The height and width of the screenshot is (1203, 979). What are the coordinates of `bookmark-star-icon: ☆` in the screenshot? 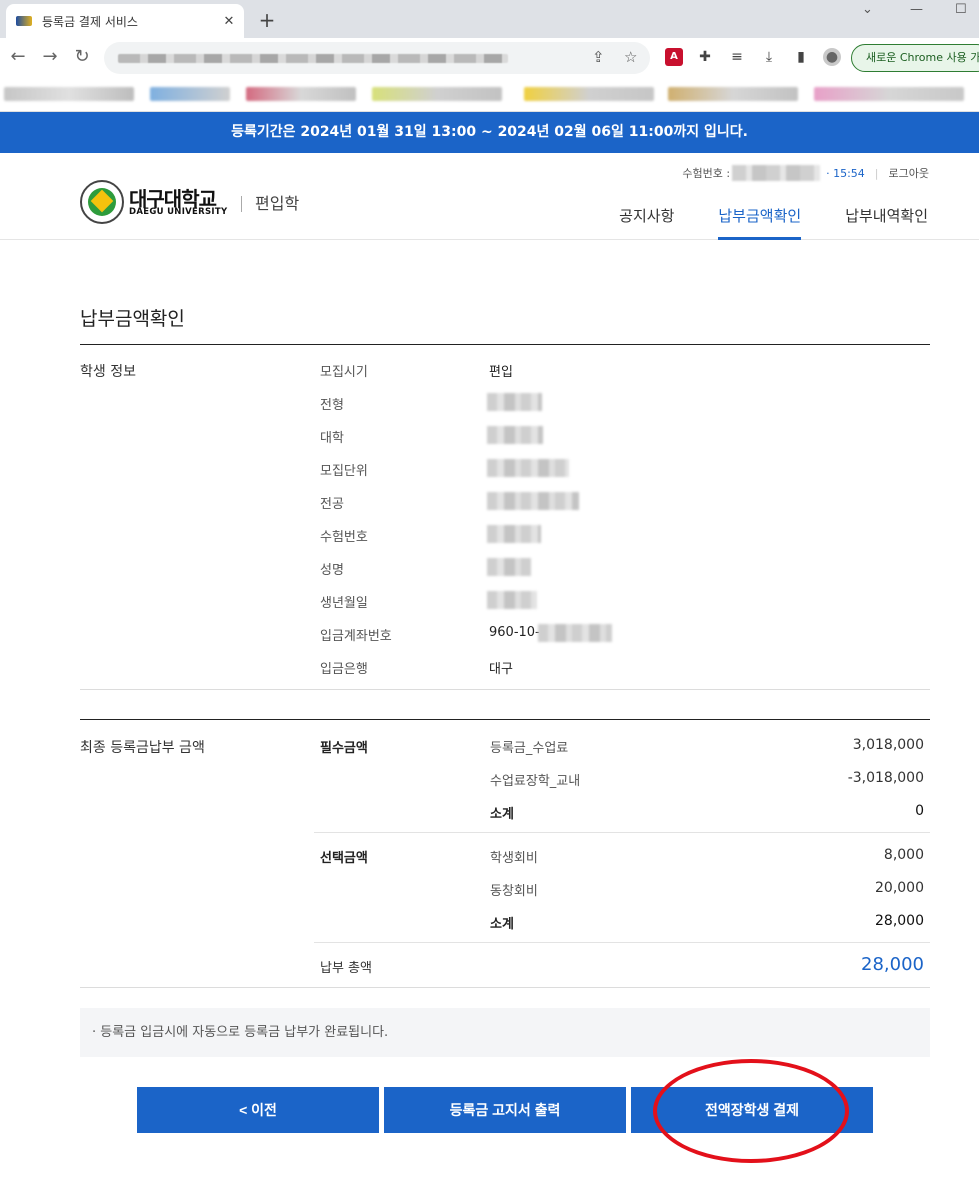 It's located at (630, 57).